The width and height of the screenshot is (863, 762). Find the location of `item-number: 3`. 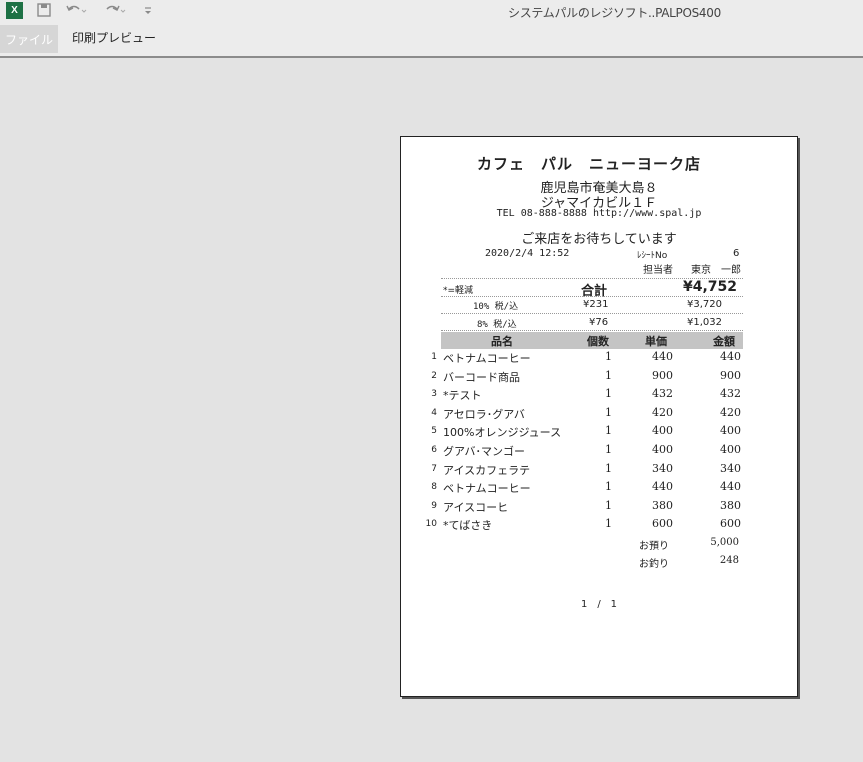

item-number: 3 is located at coordinates (434, 394).